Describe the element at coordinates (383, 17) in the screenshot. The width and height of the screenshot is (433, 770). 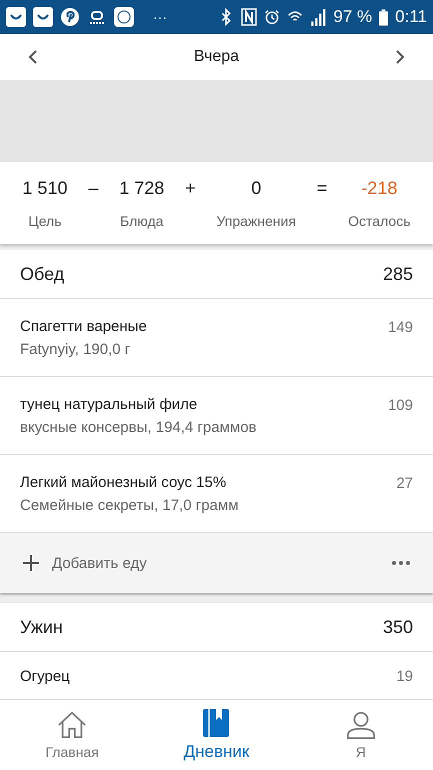
I see `battery-icon` at that location.